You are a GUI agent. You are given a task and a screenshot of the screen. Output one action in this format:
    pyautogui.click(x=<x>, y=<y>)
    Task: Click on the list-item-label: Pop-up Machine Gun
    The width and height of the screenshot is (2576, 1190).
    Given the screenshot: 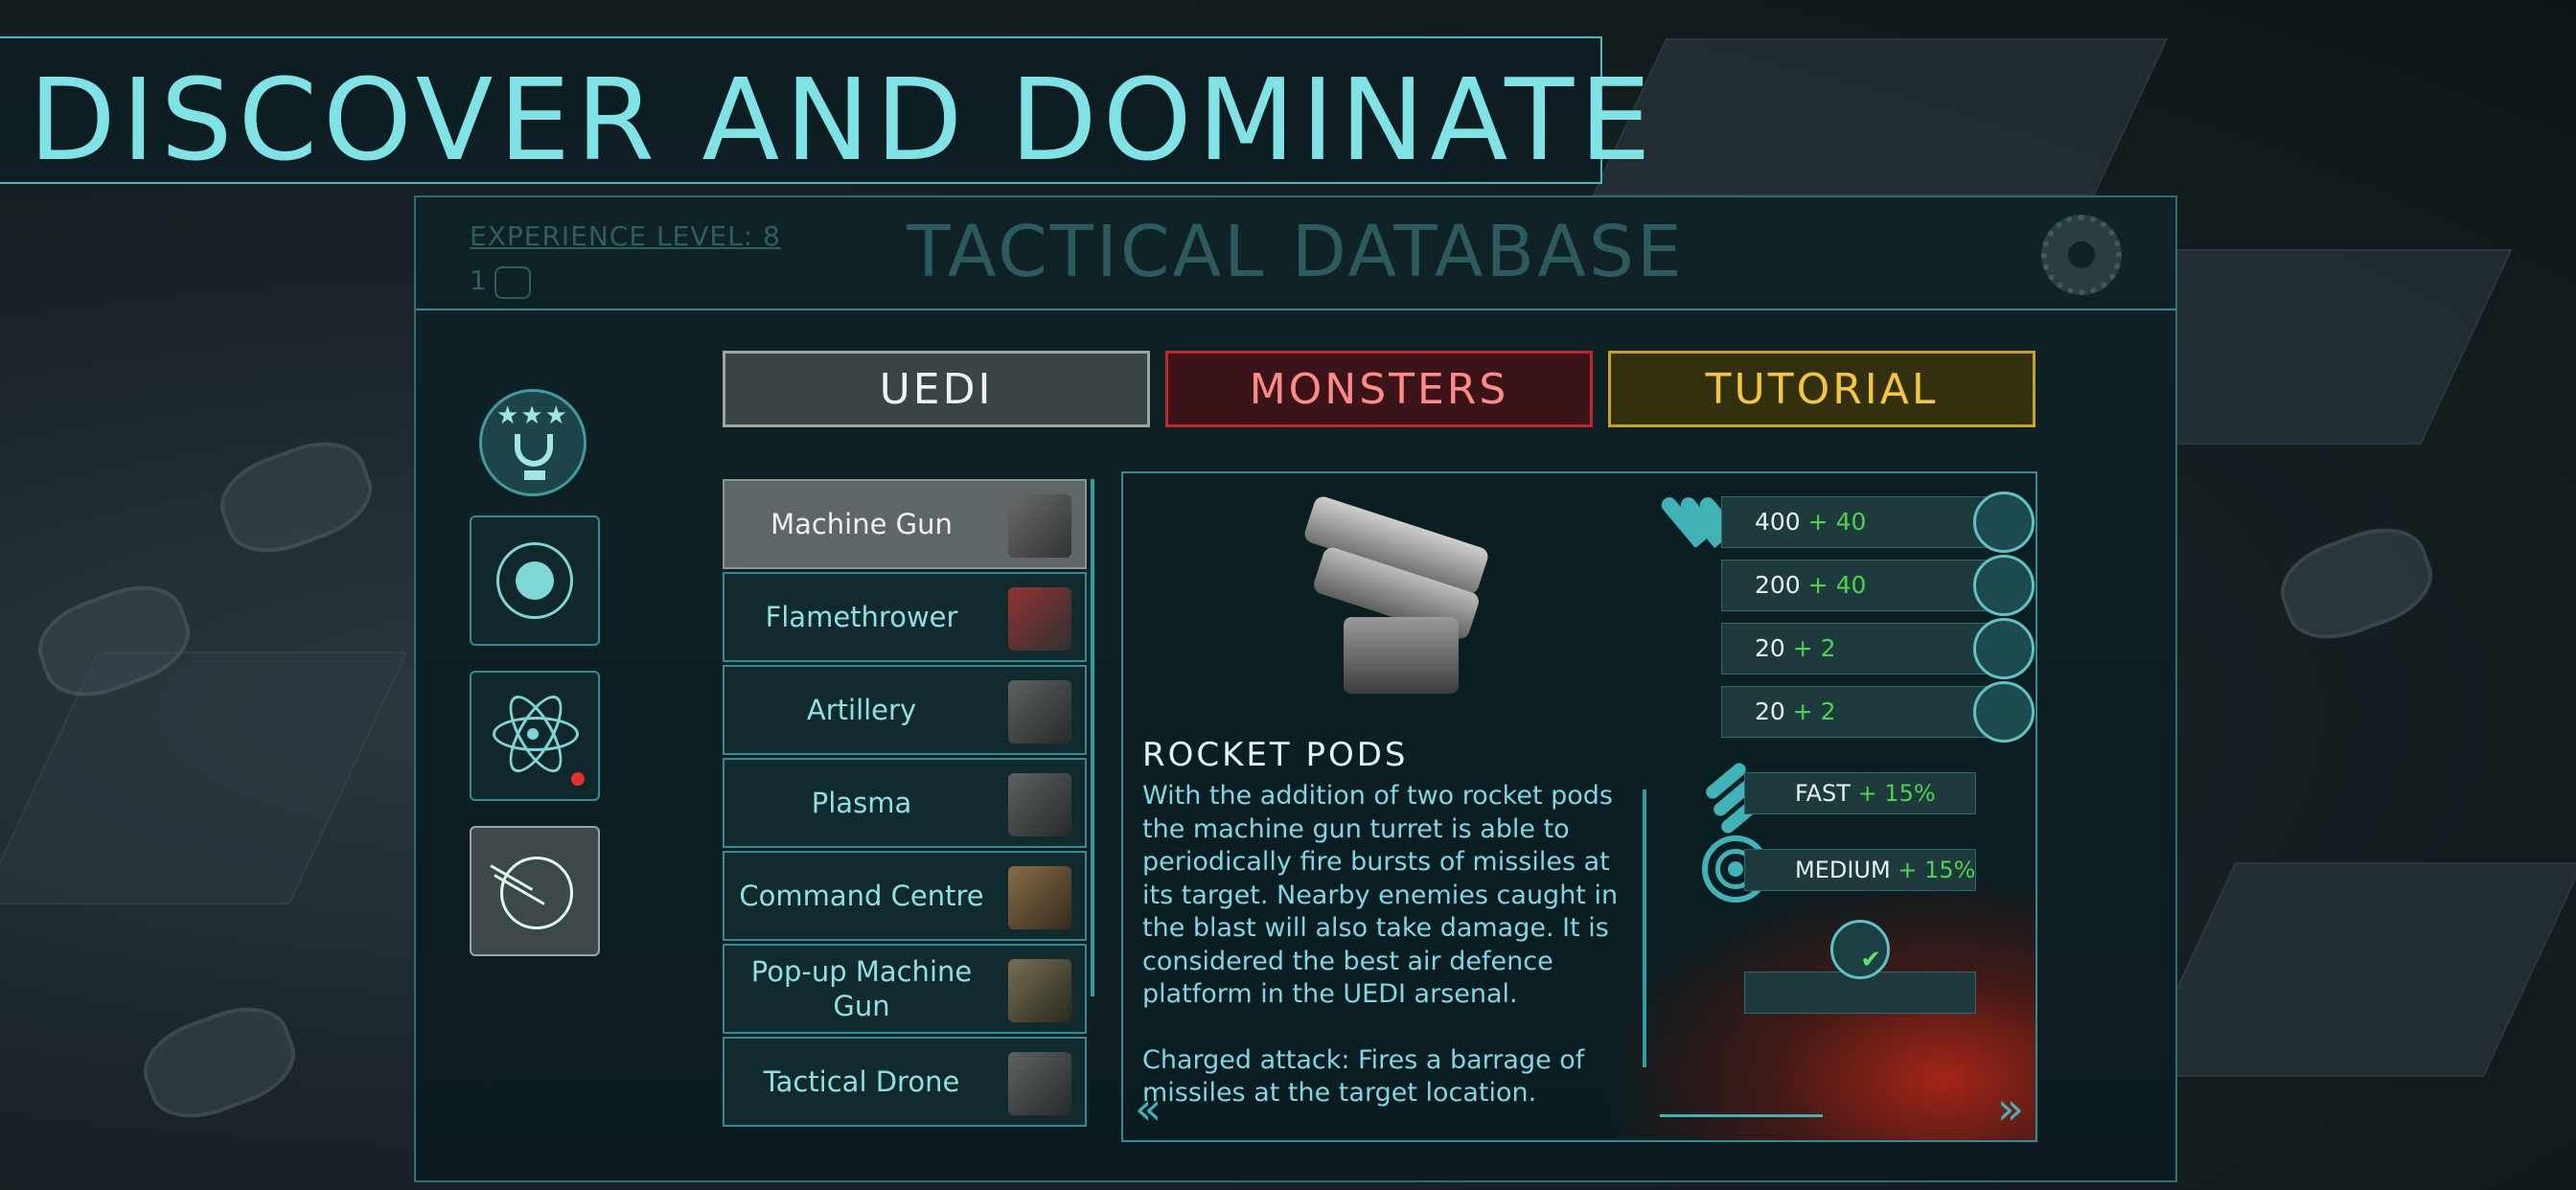 What is the action you would take?
    pyautogui.click(x=861, y=988)
    